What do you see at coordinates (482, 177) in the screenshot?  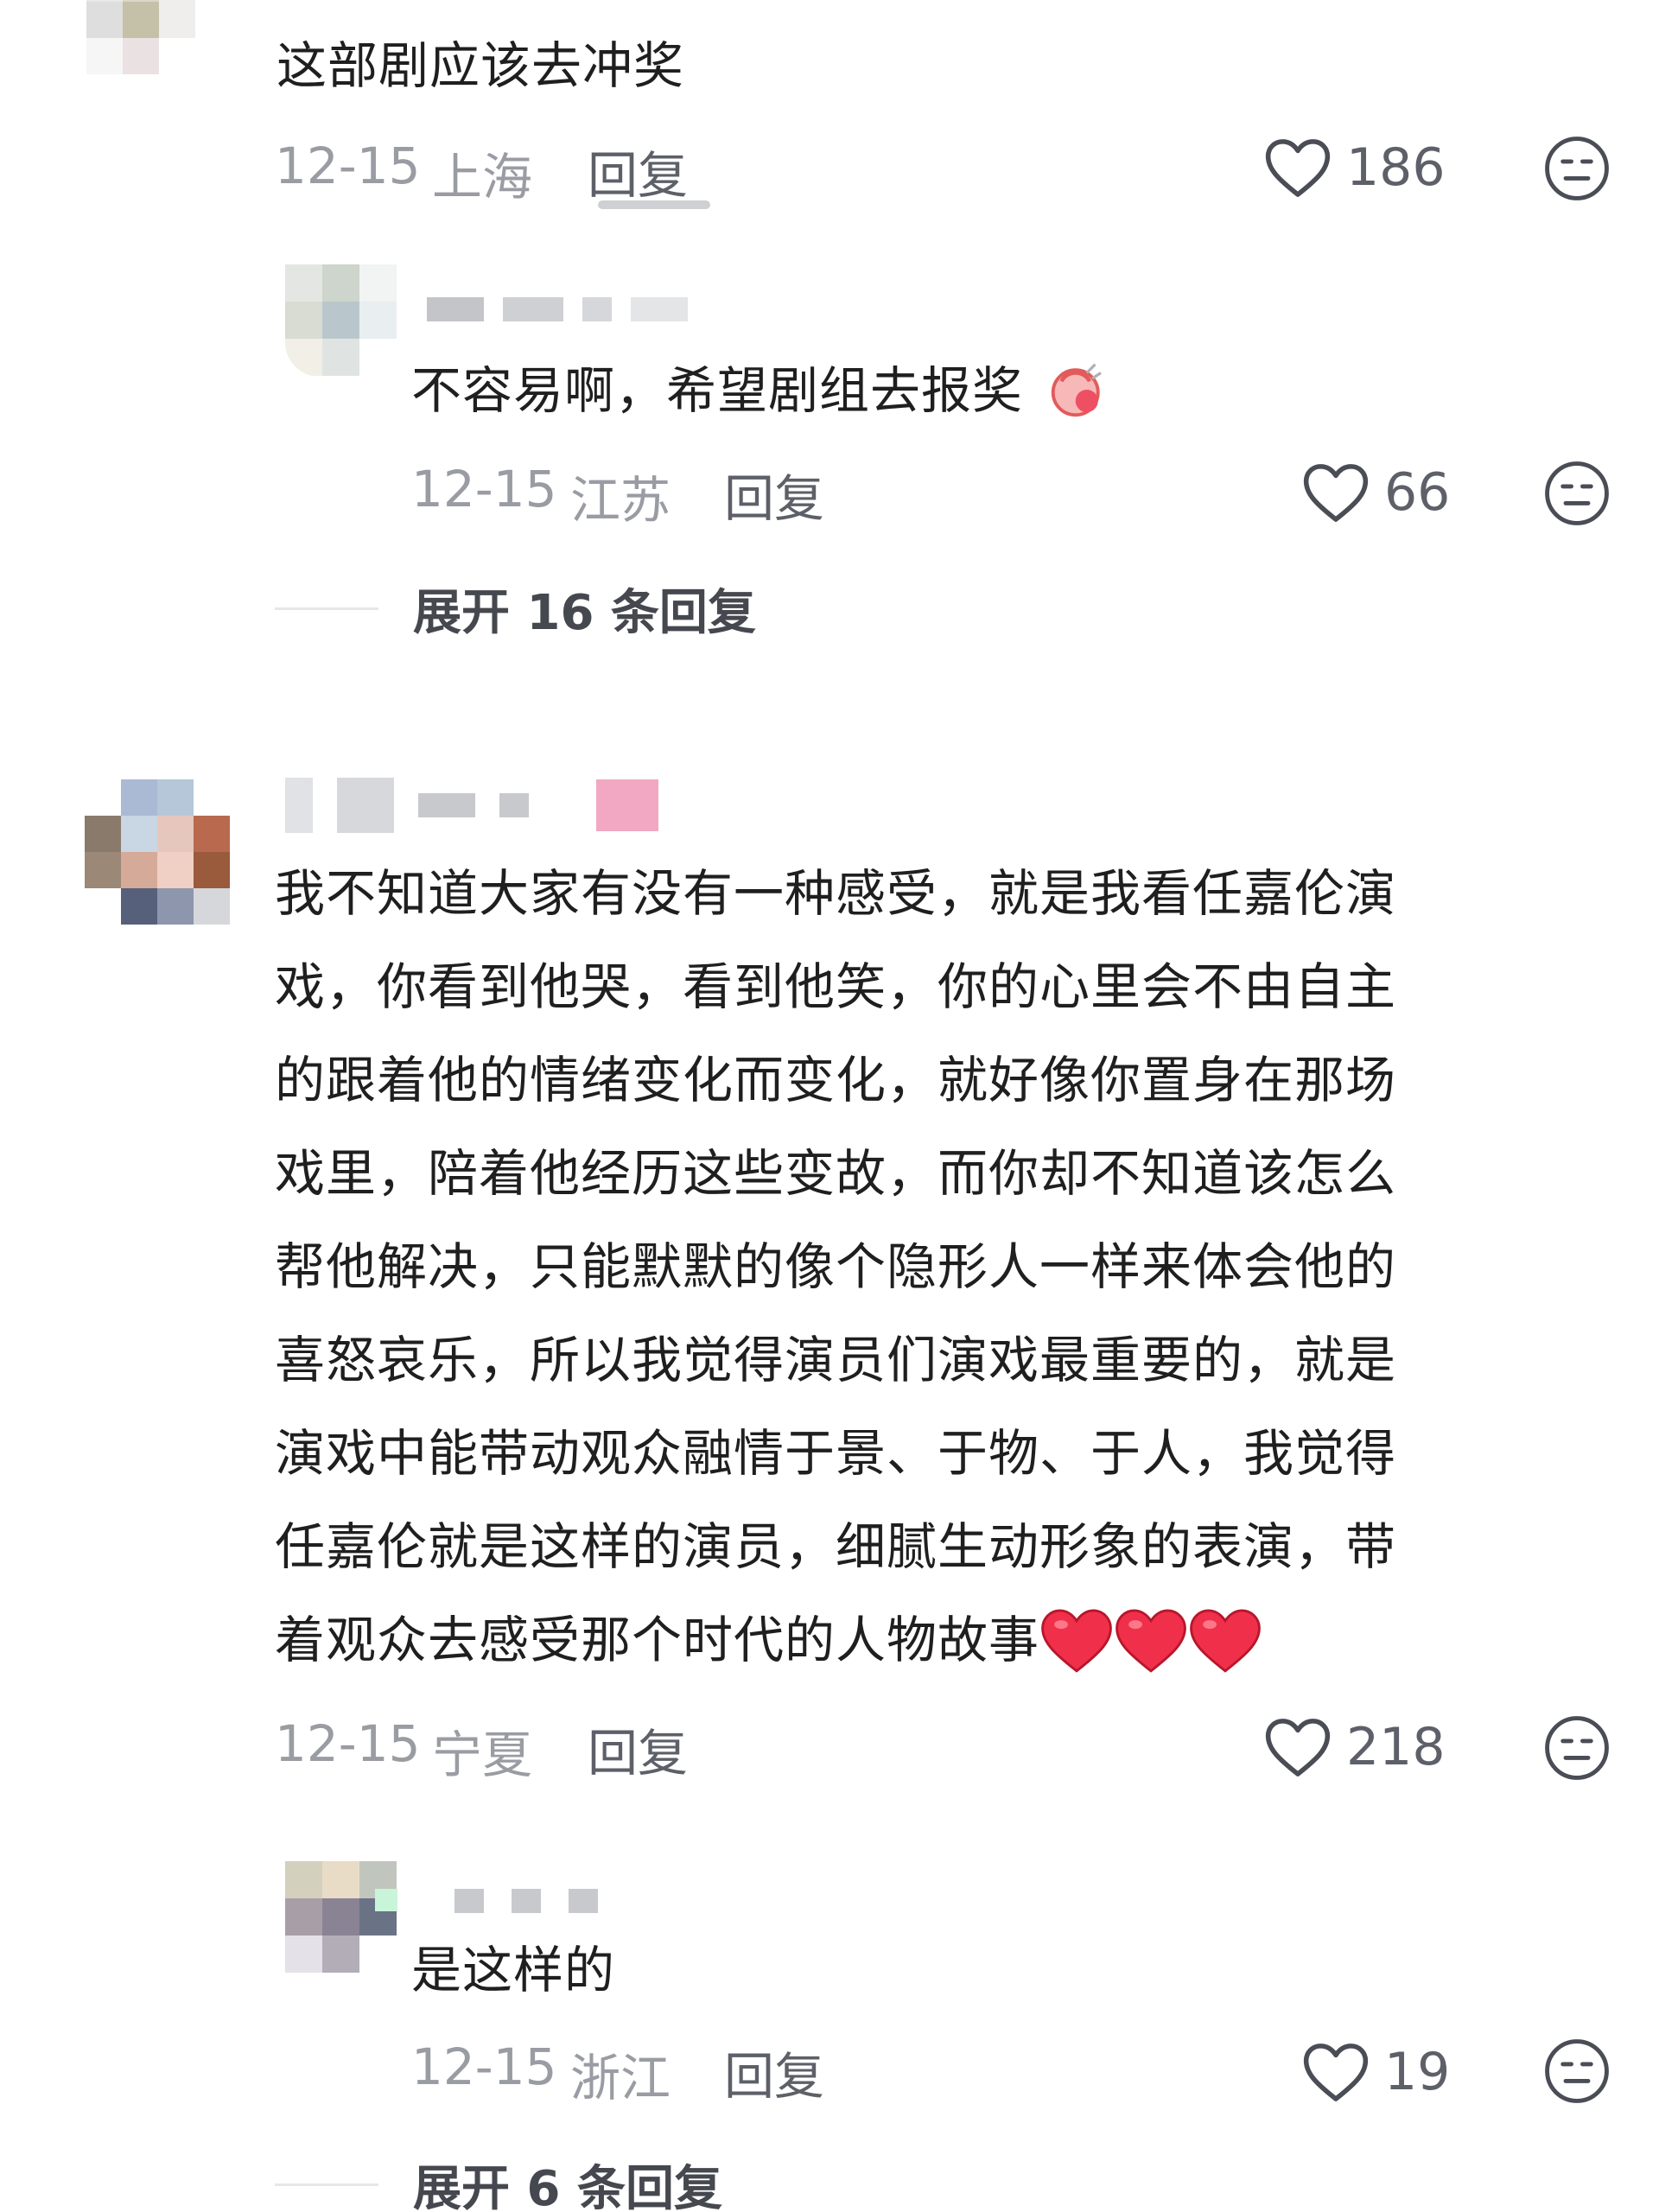 I see `comment-location: 上海` at bounding box center [482, 177].